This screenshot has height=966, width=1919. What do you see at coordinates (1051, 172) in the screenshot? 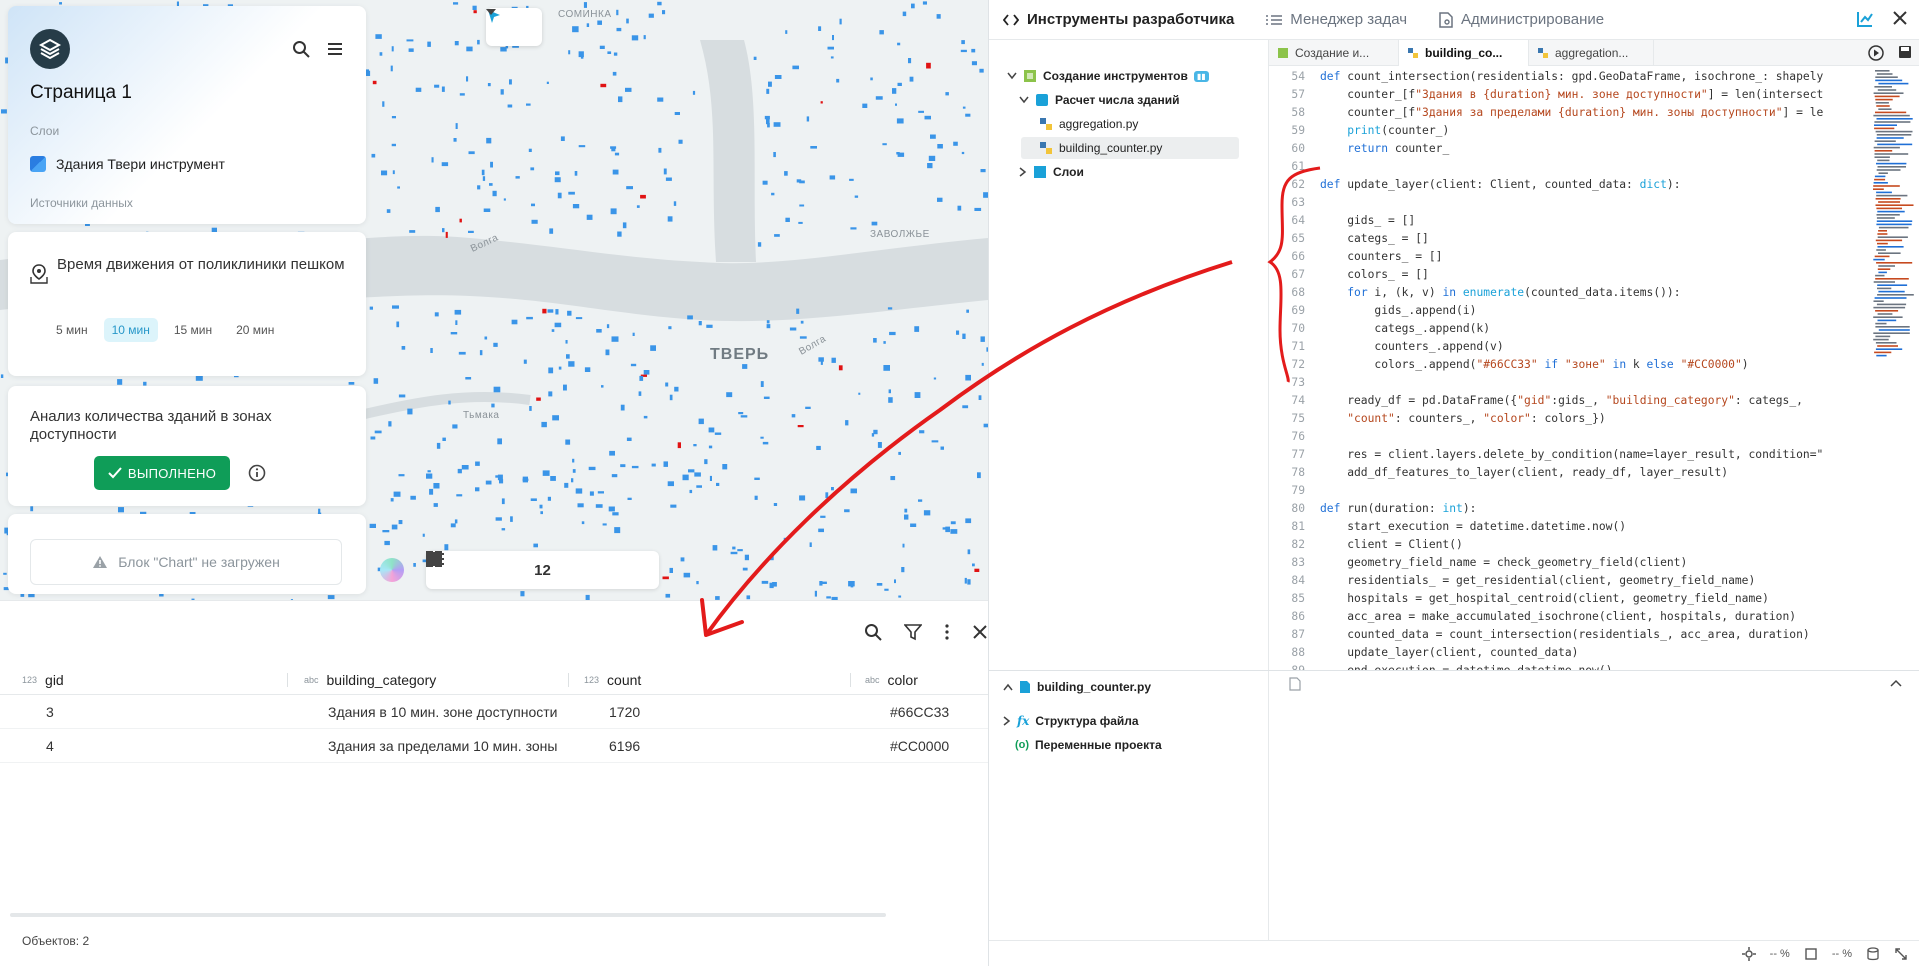
I see `tree-item-layers: Слои` at bounding box center [1051, 172].